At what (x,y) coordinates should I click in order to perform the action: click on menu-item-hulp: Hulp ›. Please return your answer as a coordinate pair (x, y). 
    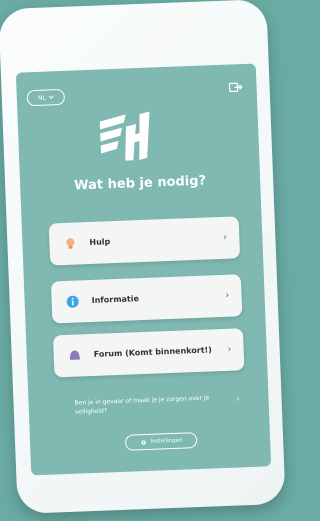
    Looking at the image, I should click on (144, 241).